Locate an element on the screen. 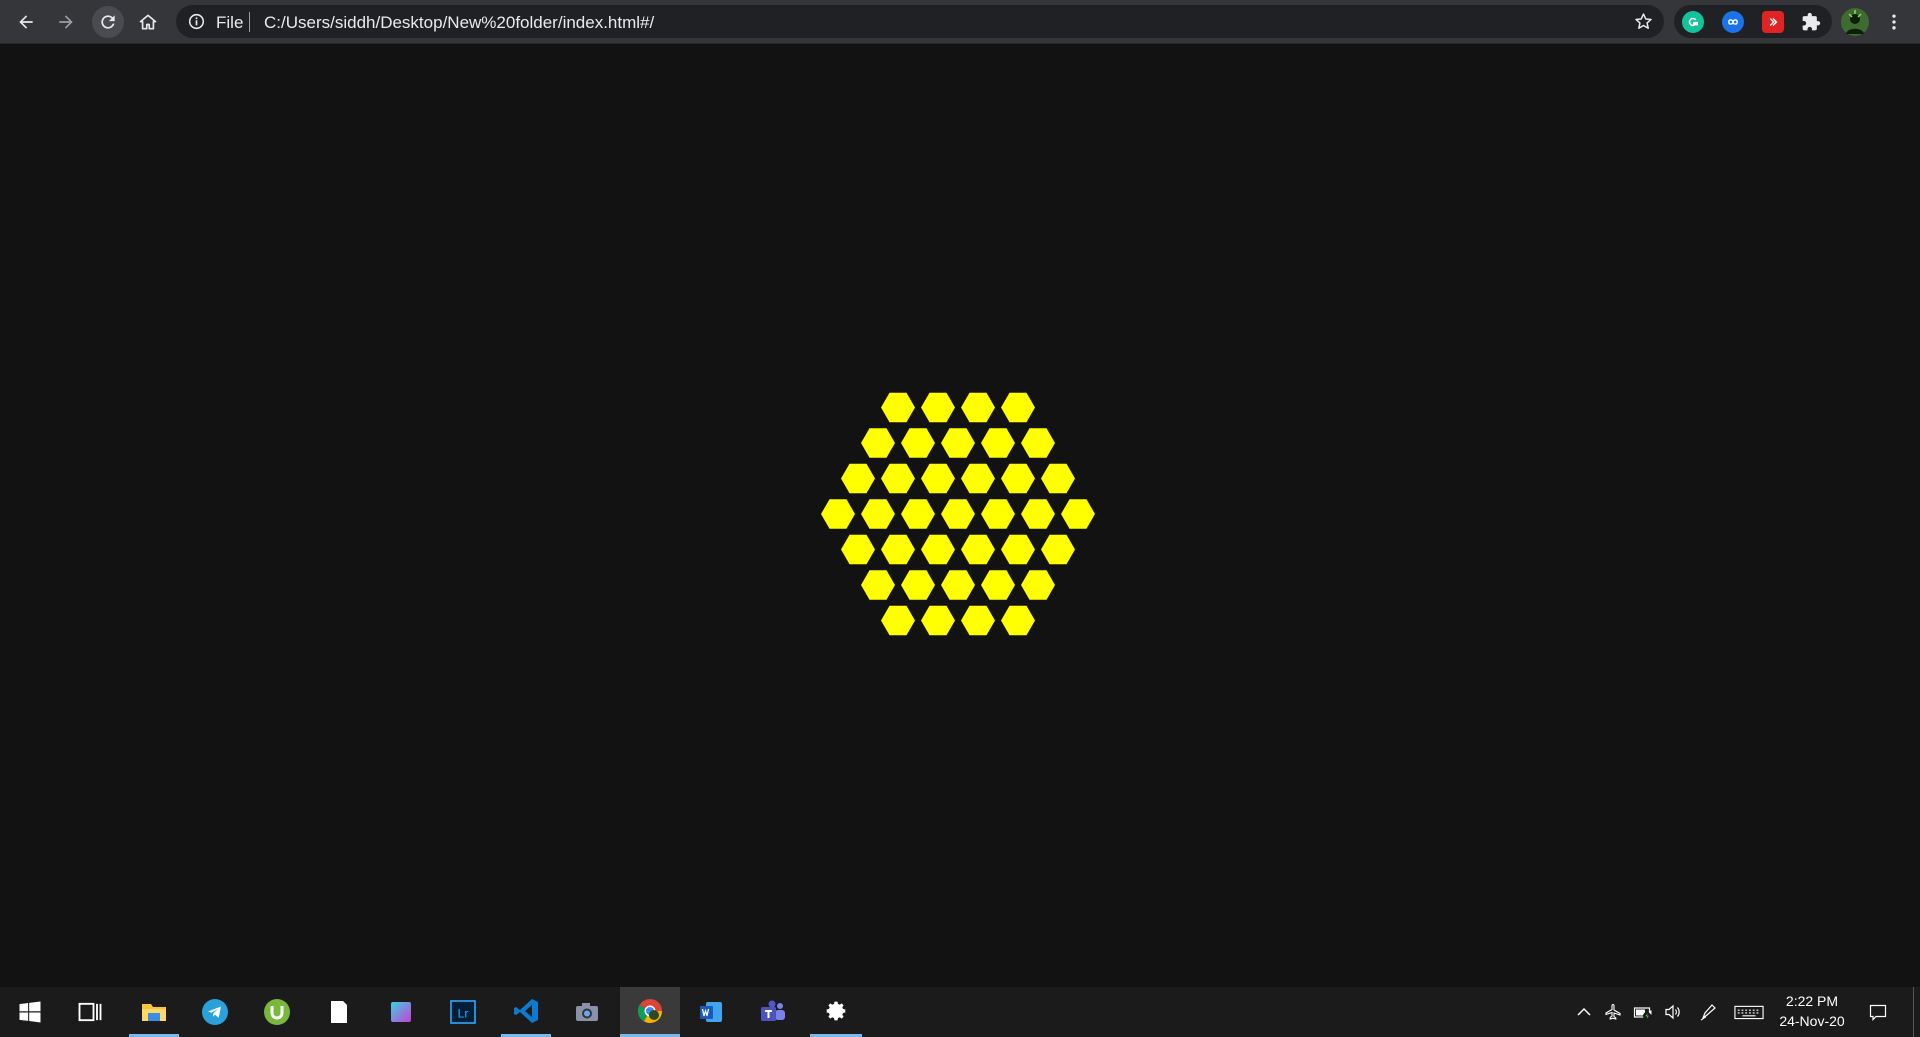 Image resolution: width=1920 pixels, height=1037 pixels. taskbar-square-app is located at coordinates (401, 1012).